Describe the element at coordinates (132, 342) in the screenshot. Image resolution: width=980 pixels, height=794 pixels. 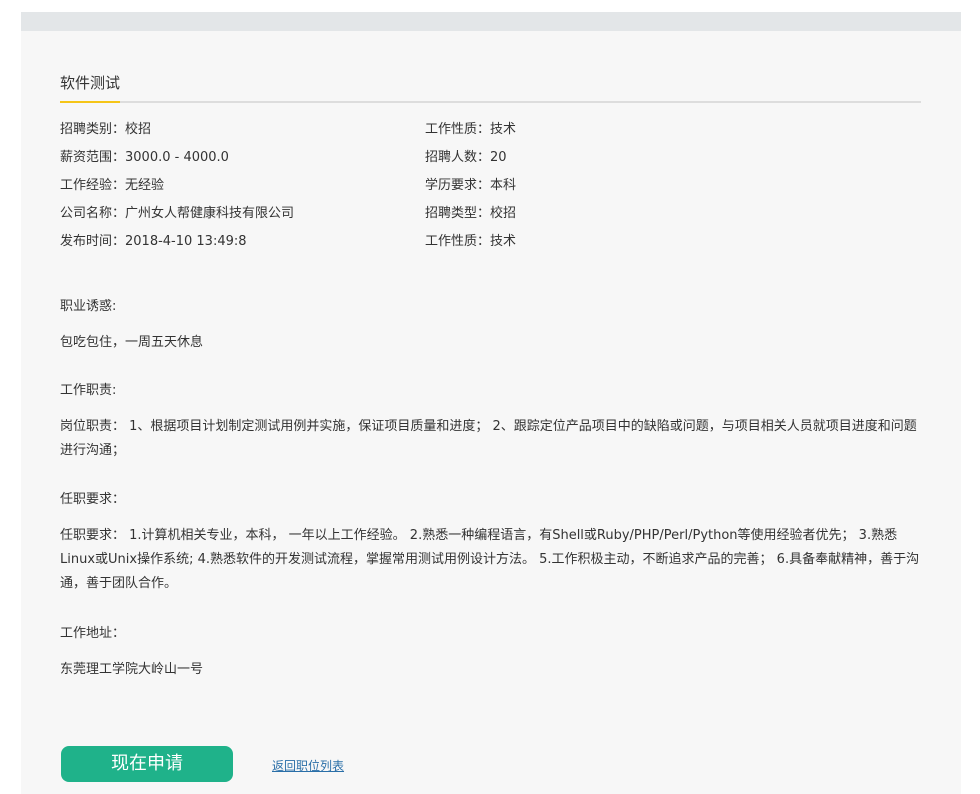
I see `section-body: 包吃包住，一周五天休息` at that location.